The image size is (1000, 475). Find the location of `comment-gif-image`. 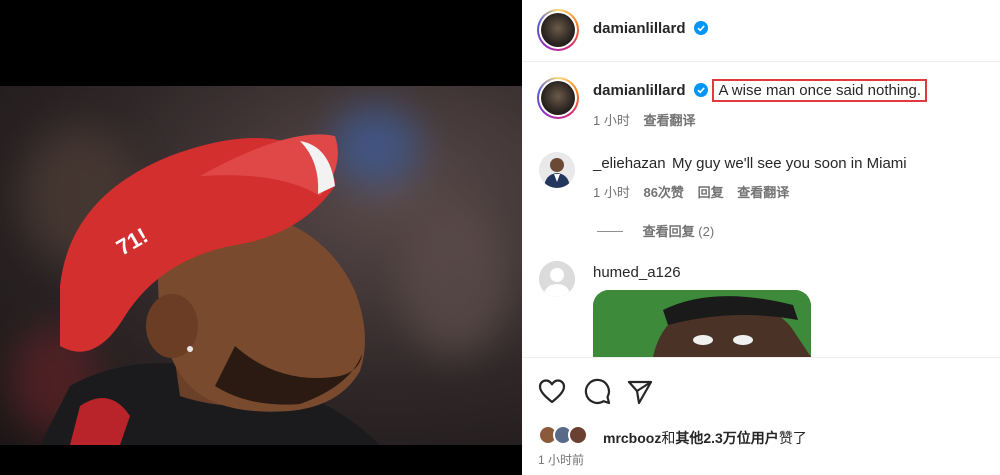

comment-gif-image is located at coordinates (702, 323).